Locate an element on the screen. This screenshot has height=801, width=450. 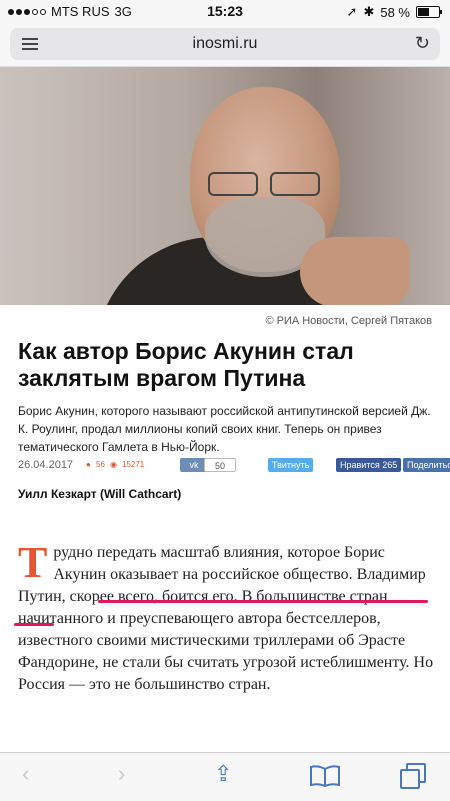
tabs-icon is located at coordinates (413, 776).